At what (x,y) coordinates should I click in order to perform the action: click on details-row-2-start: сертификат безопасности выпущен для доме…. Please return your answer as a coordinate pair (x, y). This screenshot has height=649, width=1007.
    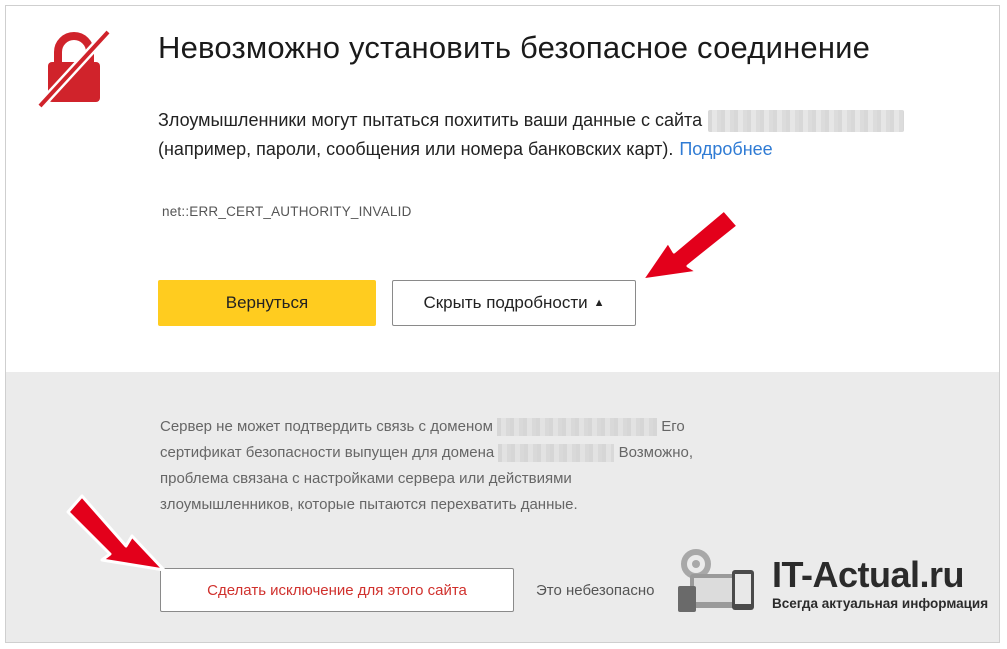
    Looking at the image, I should click on (327, 452).